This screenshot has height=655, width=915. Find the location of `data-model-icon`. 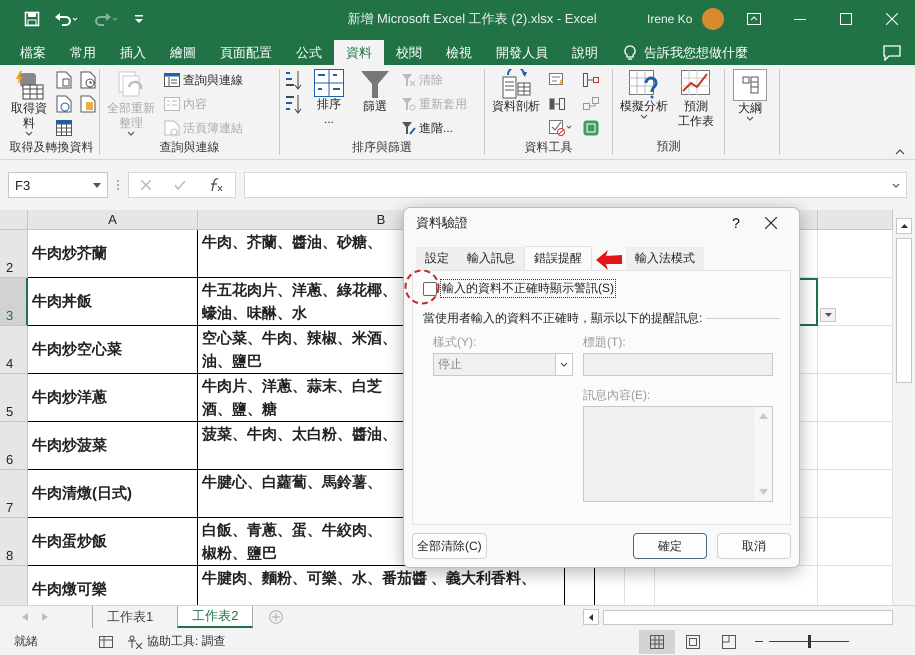

data-model-icon is located at coordinates (591, 128).